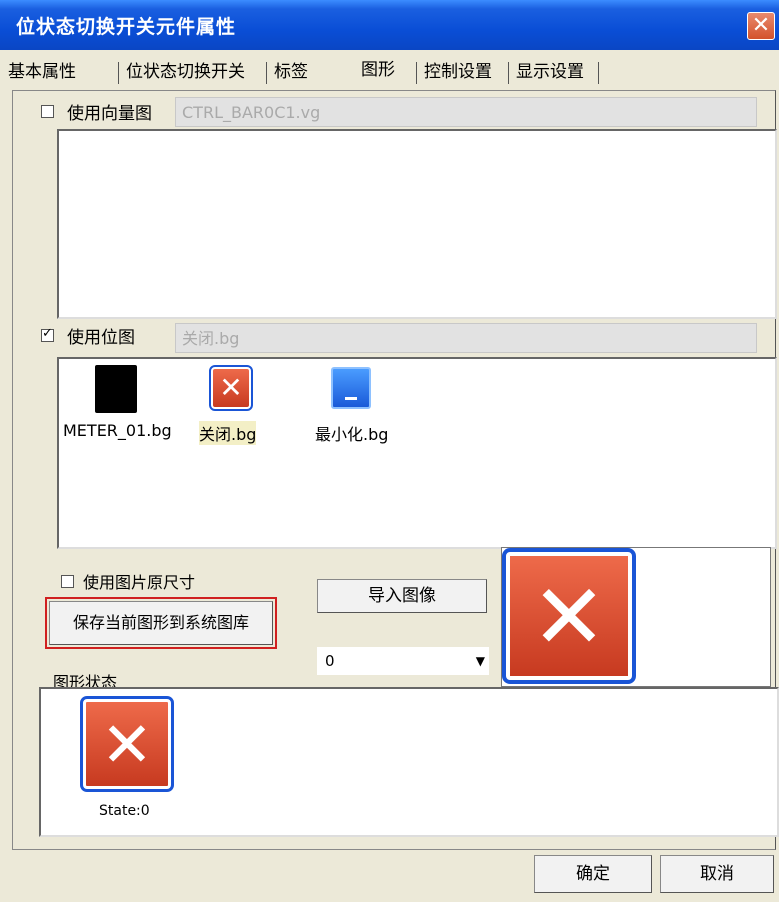 This screenshot has height=902, width=779. I want to click on chevron-down-icon: ▼, so click(480, 661).